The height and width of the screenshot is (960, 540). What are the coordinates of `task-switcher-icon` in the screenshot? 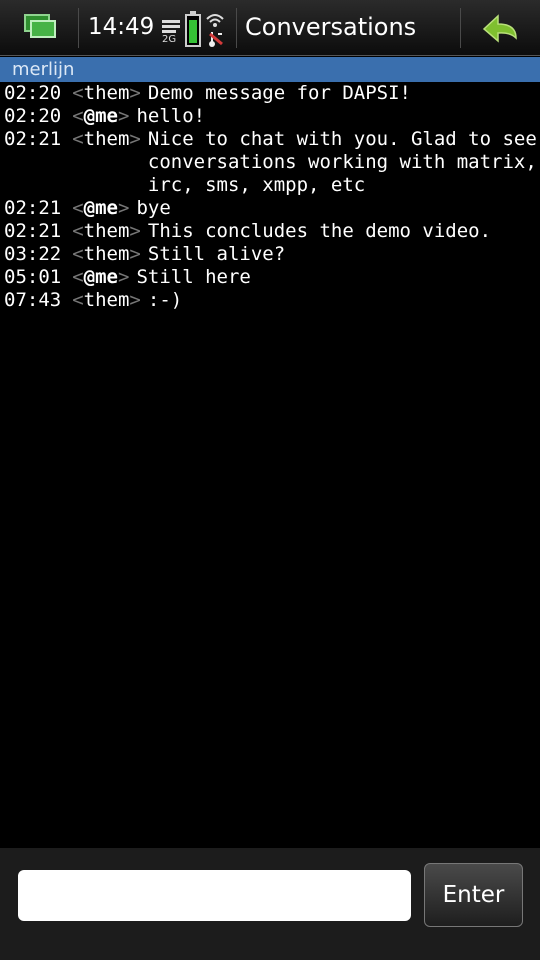 It's located at (40, 27).